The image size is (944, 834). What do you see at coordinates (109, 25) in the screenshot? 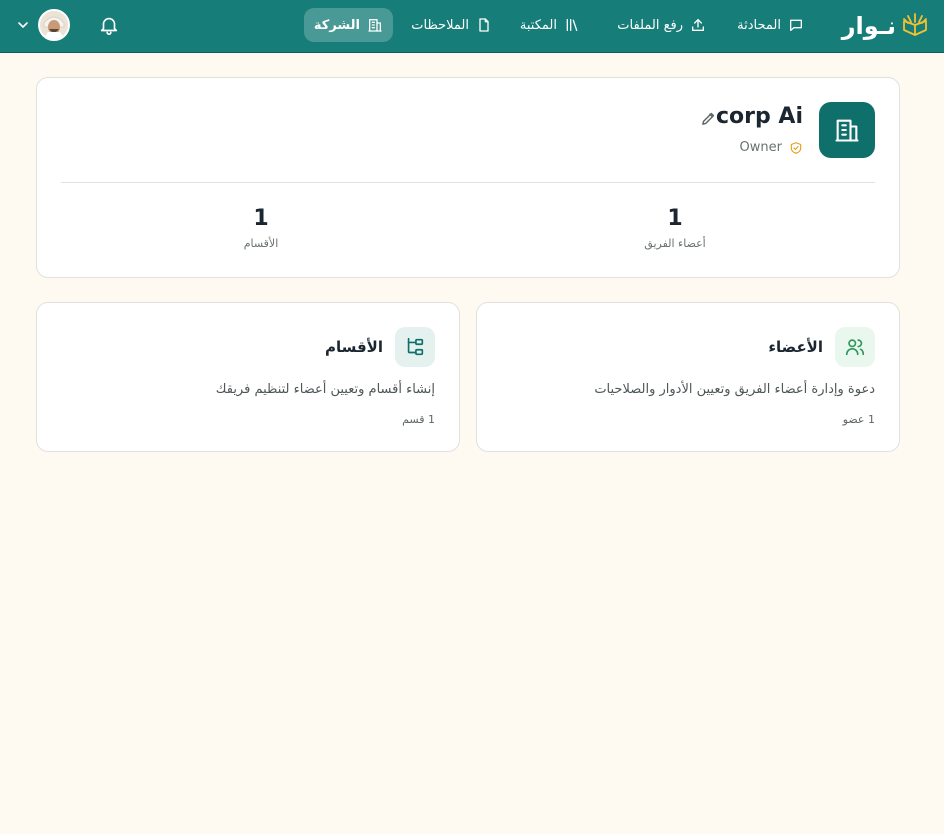
I see `bell-icon` at bounding box center [109, 25].